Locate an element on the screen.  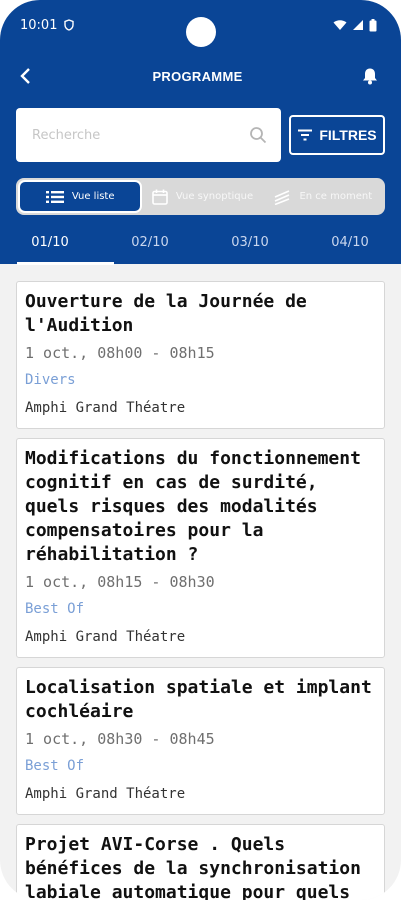
filter-icon is located at coordinates (305, 135).